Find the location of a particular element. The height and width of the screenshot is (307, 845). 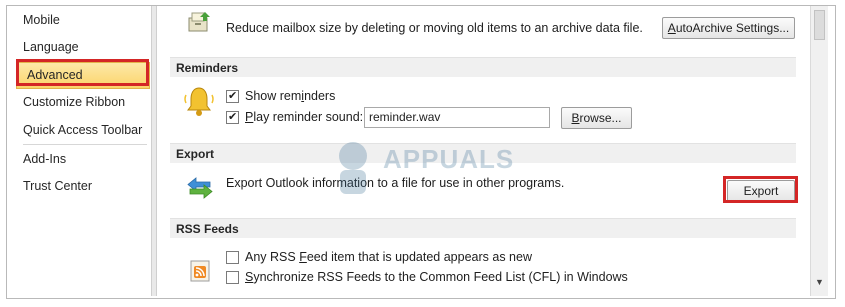

rss-icon is located at coordinates (201, 273).